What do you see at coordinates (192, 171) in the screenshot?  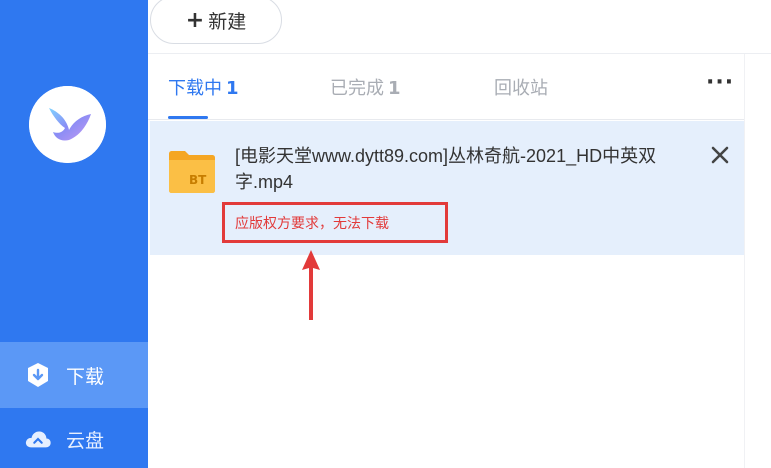 I see `folder-bt-icon: BT` at bounding box center [192, 171].